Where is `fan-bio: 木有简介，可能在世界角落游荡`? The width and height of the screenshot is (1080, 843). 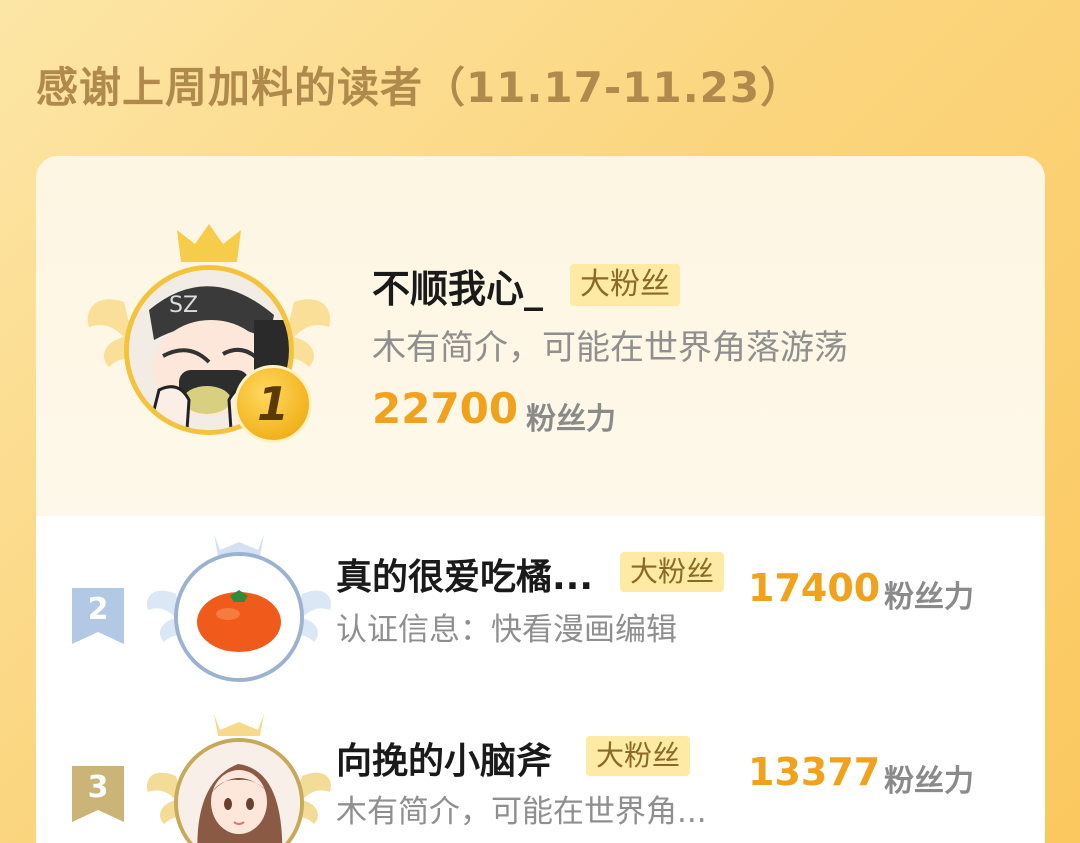 fan-bio: 木有简介，可能在世界角落游荡 is located at coordinates (610, 348).